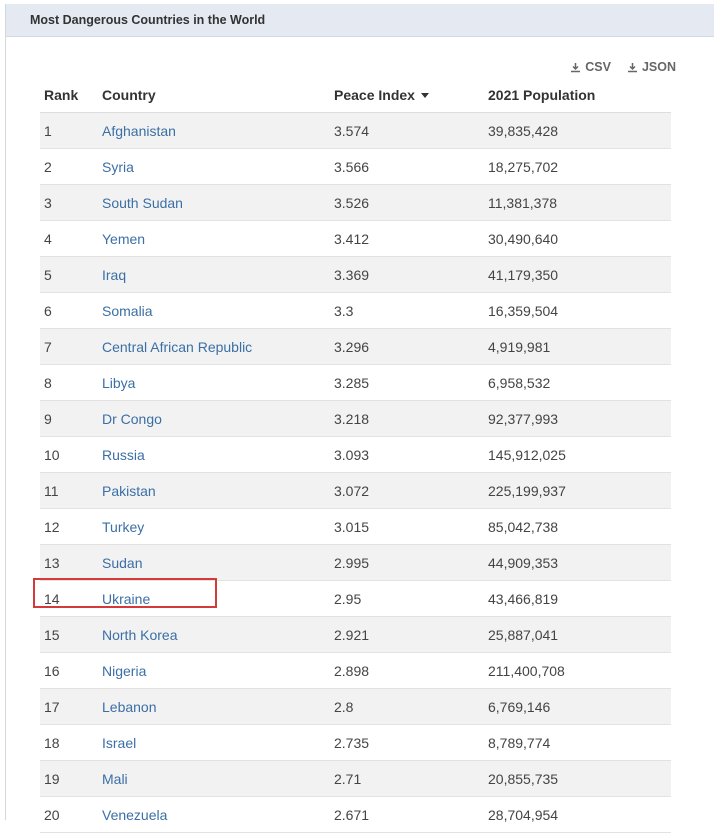  I want to click on country-link: Russia, so click(123, 455).